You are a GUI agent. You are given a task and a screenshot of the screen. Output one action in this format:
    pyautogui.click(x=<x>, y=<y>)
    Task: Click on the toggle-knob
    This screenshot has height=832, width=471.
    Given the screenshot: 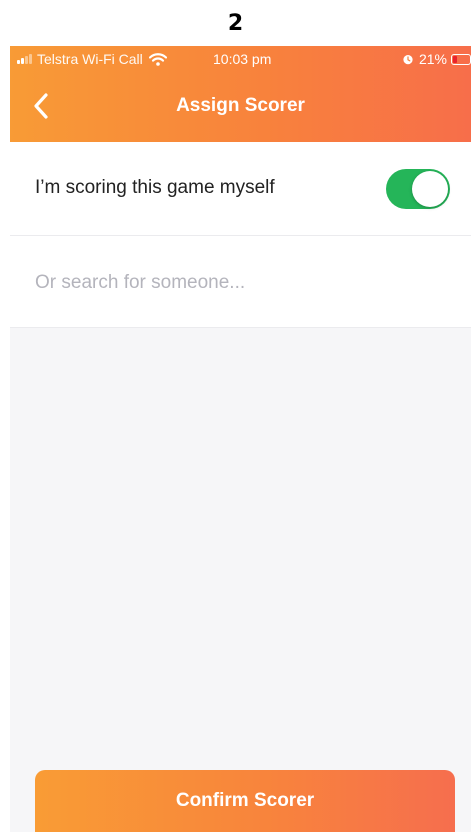 What is the action you would take?
    pyautogui.click(x=430, y=189)
    